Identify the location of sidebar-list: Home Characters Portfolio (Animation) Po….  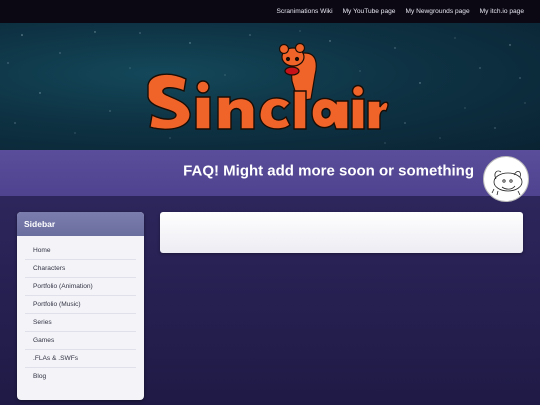
(80, 310).